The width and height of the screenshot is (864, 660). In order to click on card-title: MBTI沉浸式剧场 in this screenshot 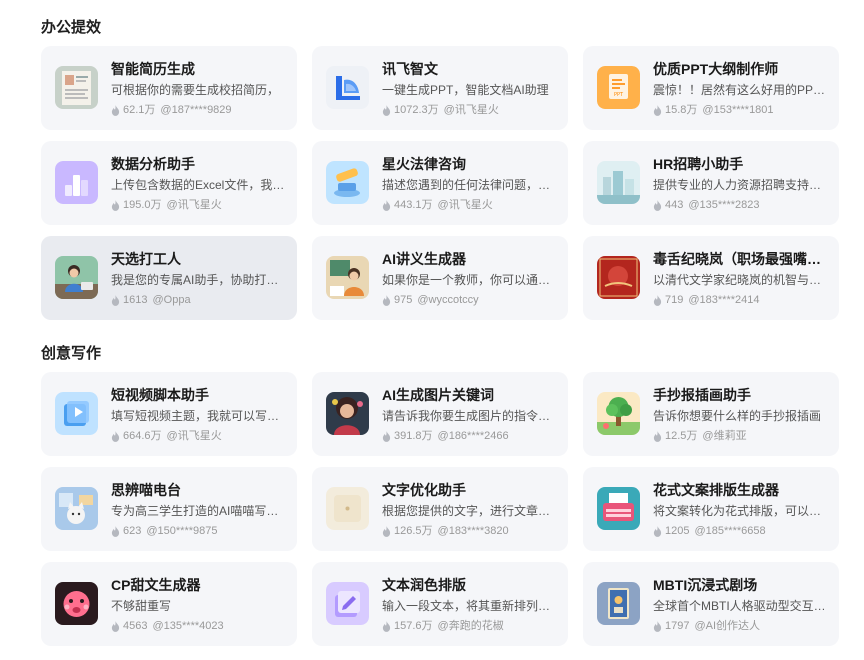, I will do `click(705, 585)`.